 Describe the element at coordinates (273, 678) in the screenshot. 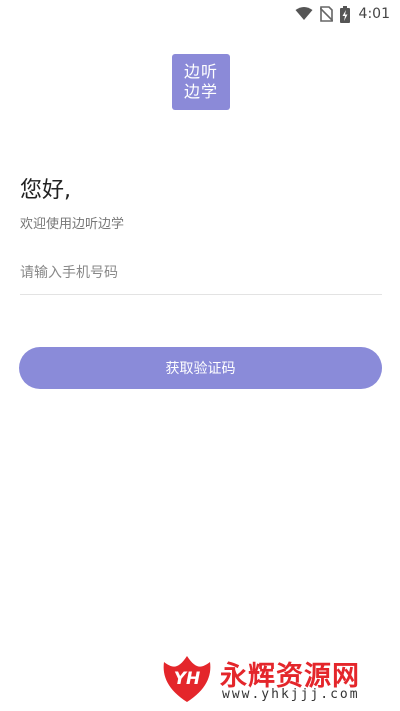

I see `watermark: YH 永辉资源网 www.yhkjjj.com` at that location.